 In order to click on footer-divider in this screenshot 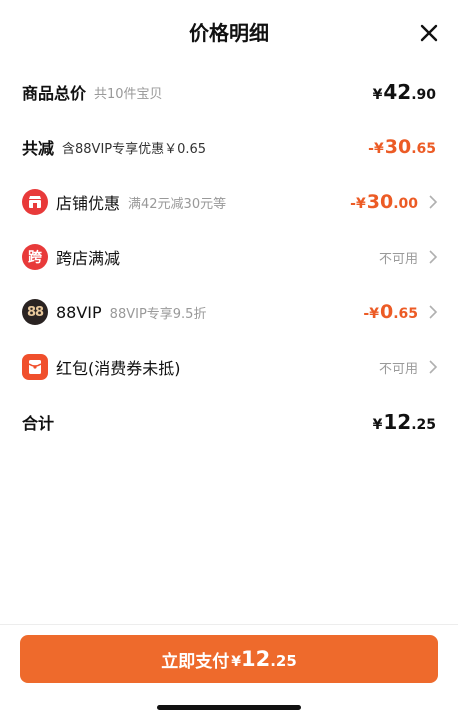, I will do `click(229, 624)`.